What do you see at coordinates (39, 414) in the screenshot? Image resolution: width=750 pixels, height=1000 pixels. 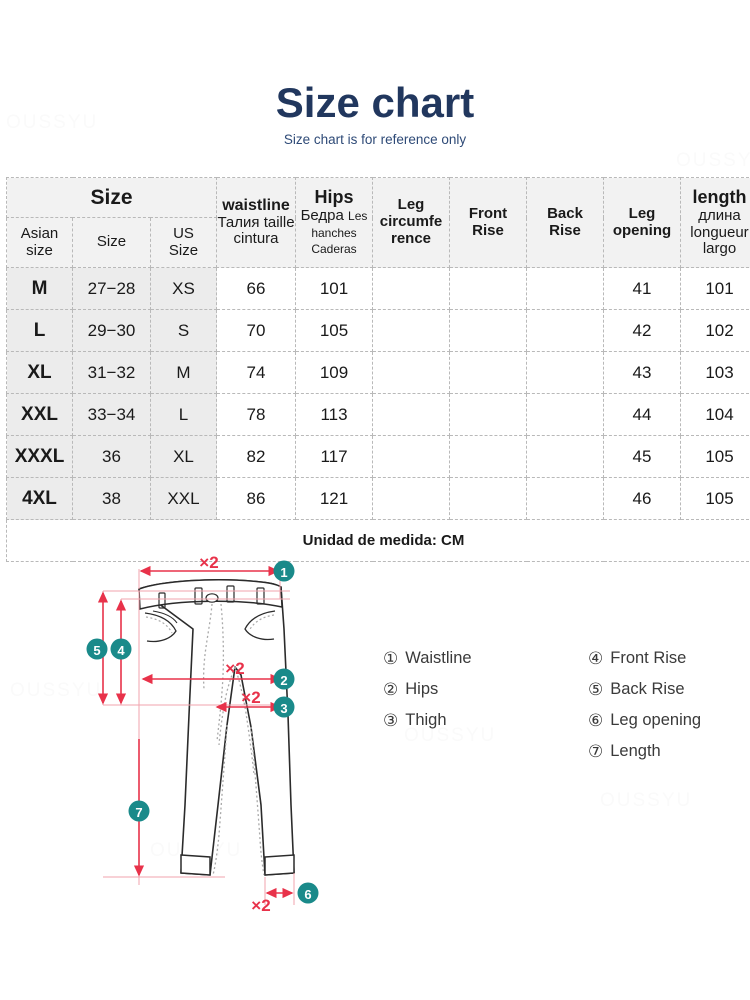 I see `cell-asian-size: XXL` at bounding box center [39, 414].